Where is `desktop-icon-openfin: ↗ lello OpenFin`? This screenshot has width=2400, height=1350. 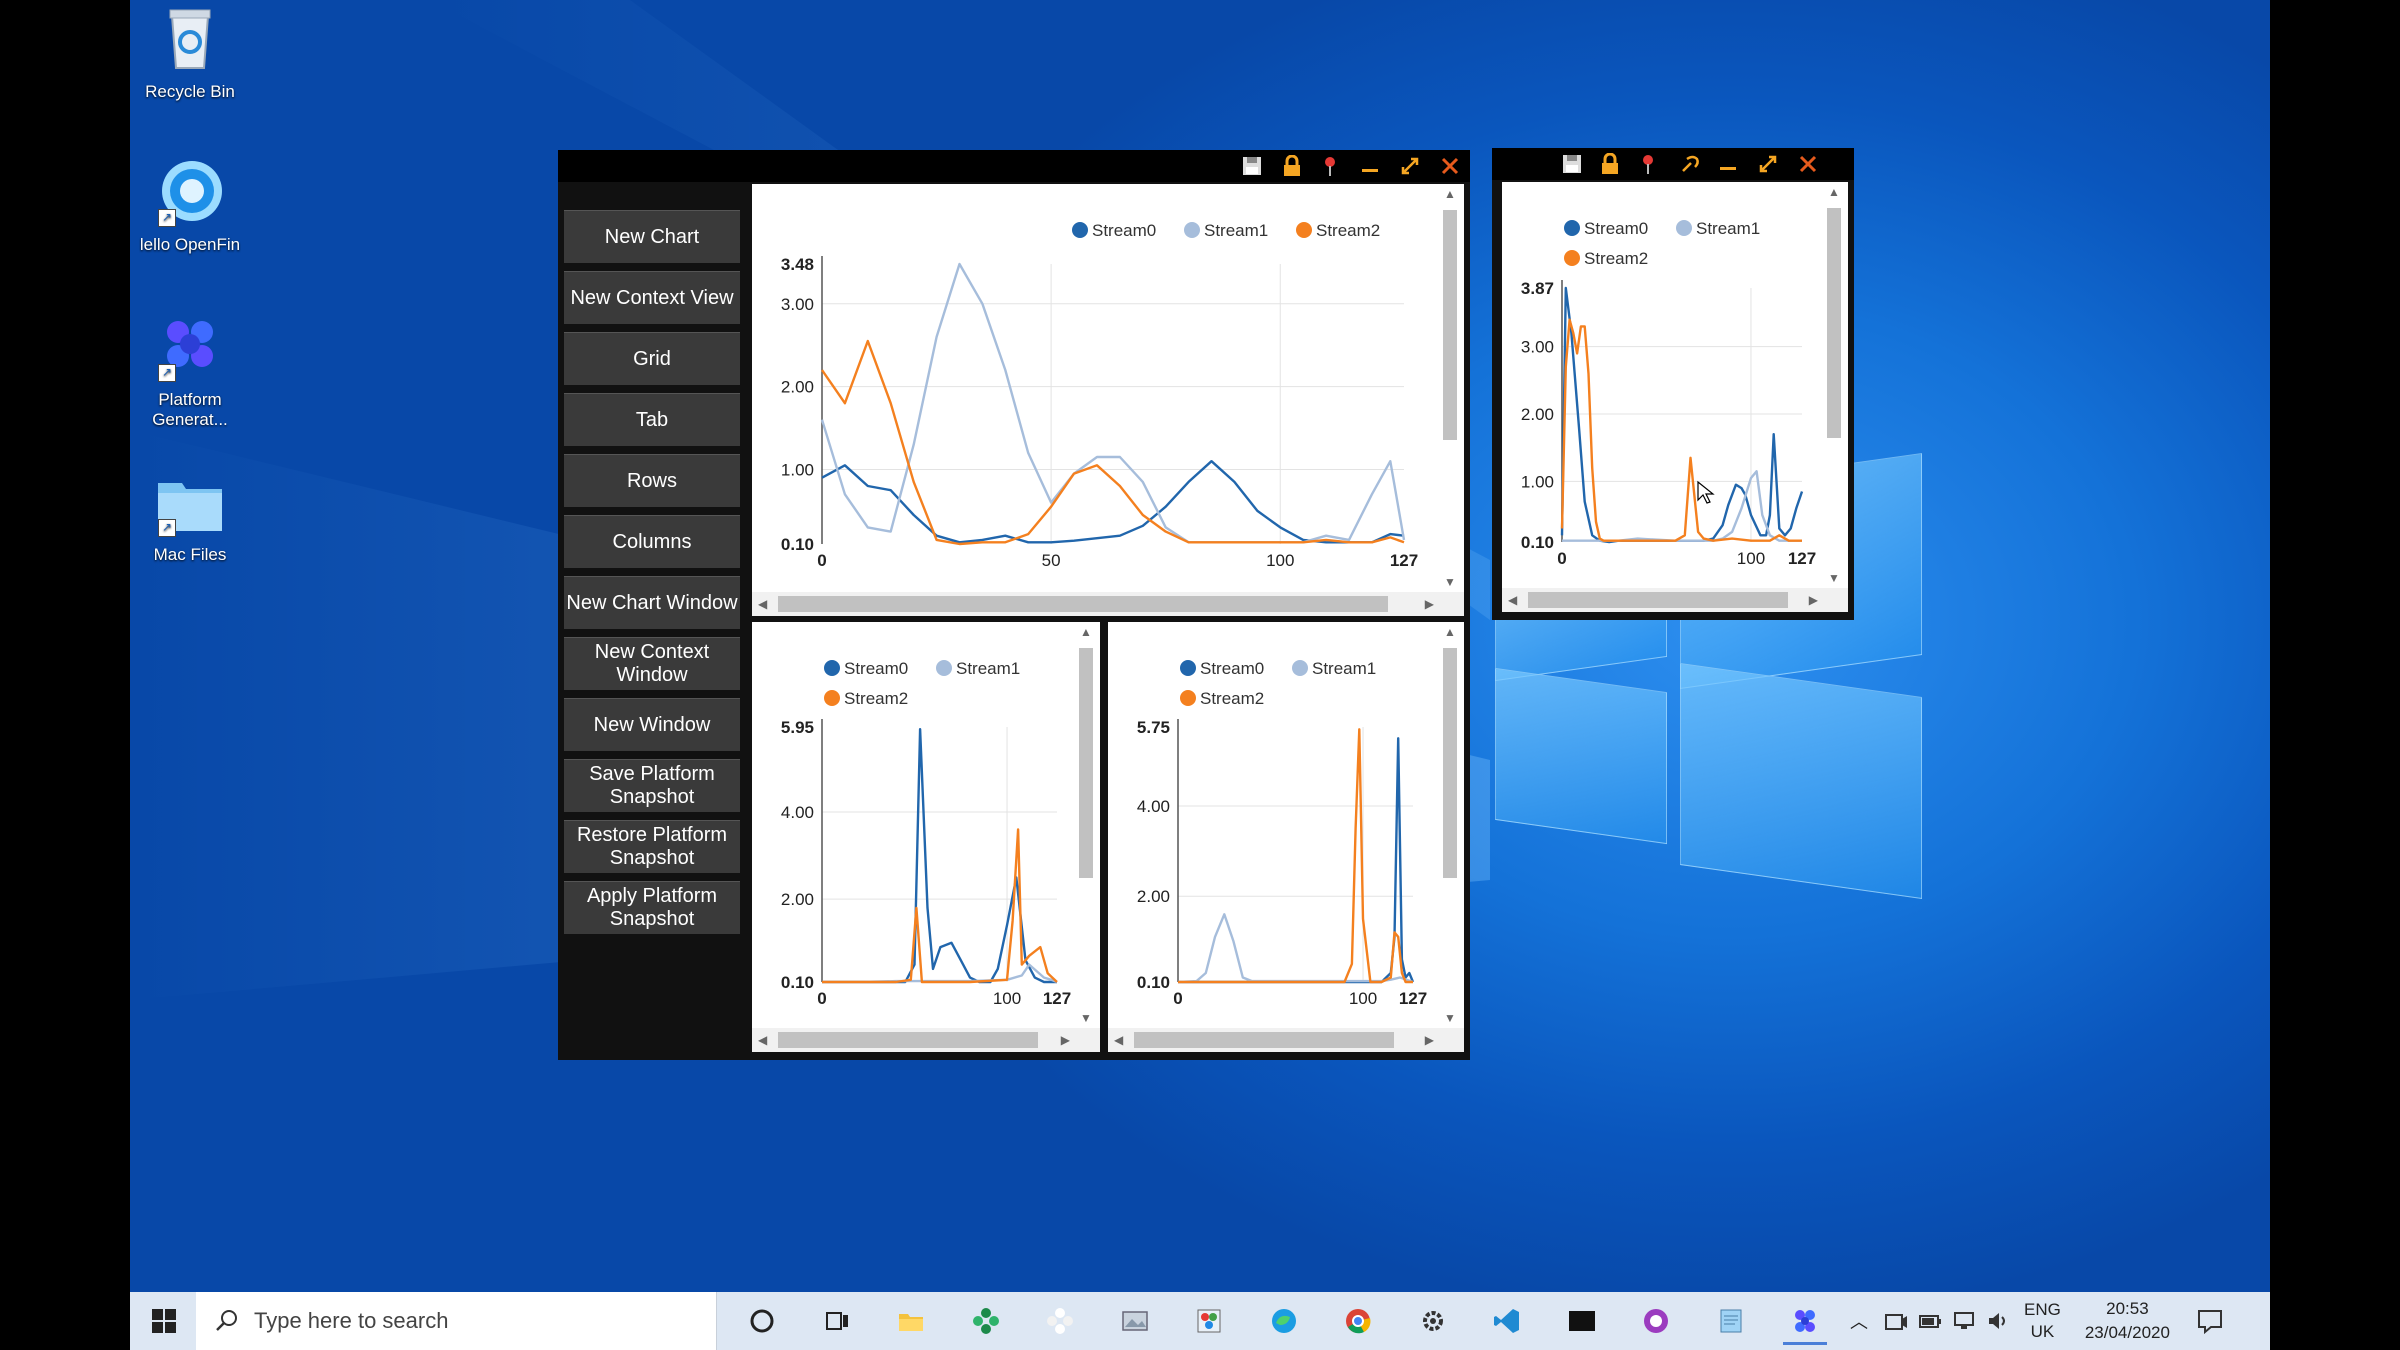
desktop-icon-openfin: ↗ lello OpenFin is located at coordinates (190, 205).